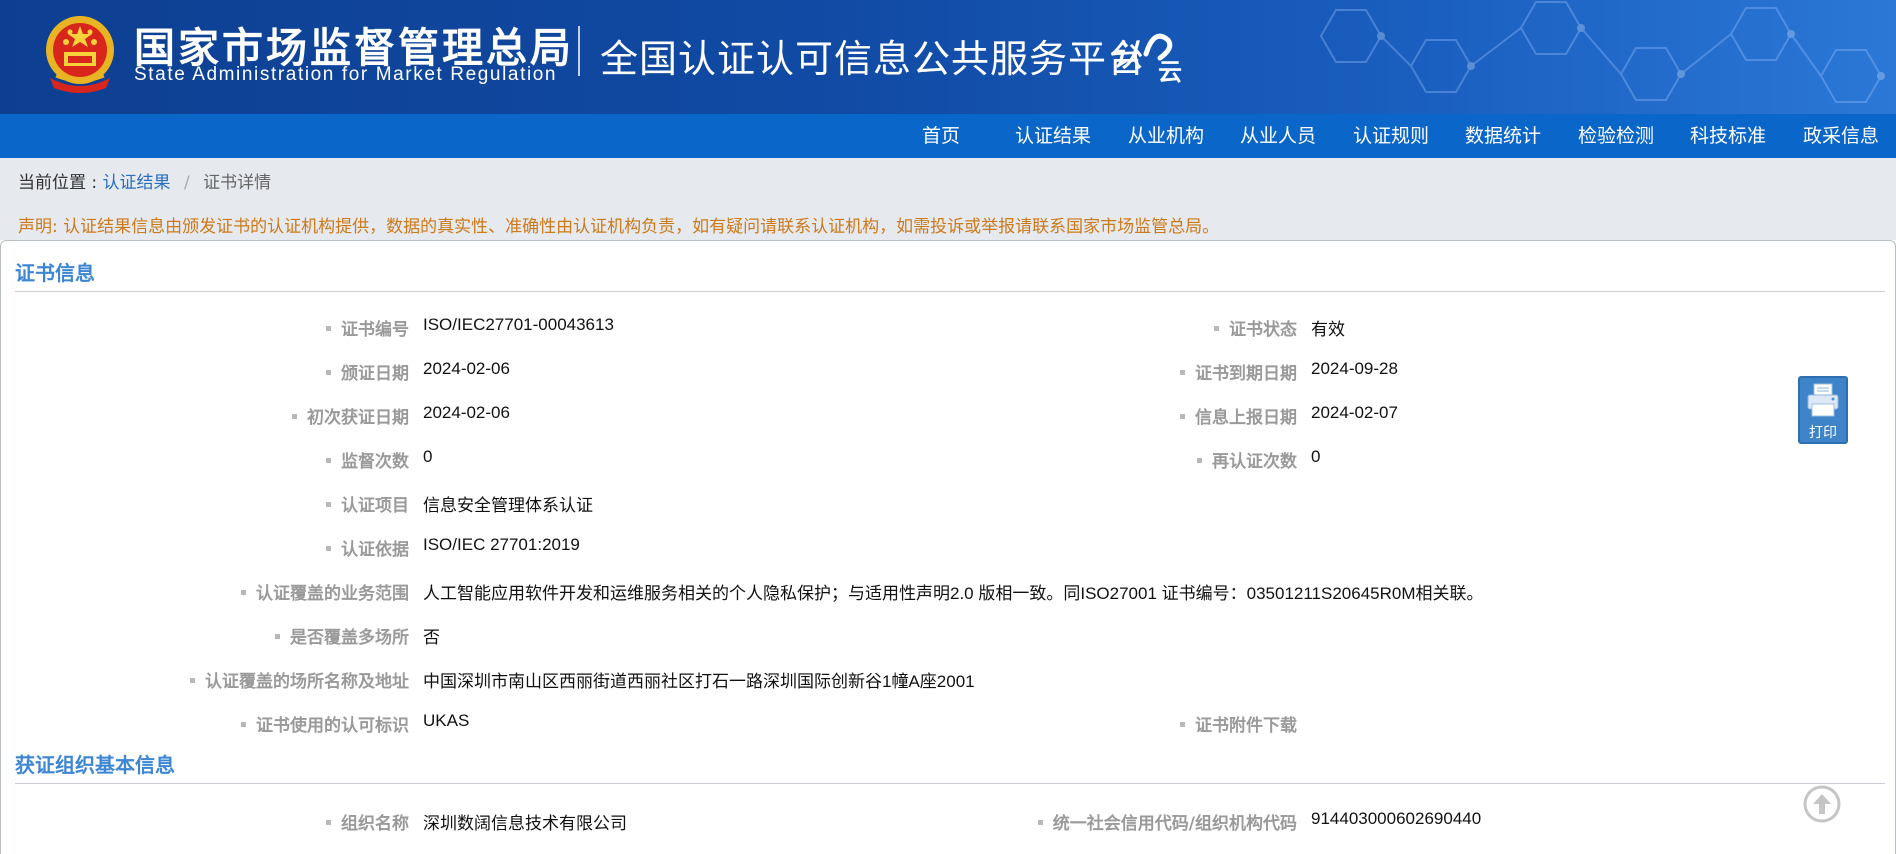 This screenshot has height=854, width=1896. Describe the element at coordinates (431, 637) in the screenshot. I see `multisite-value: 否` at that location.